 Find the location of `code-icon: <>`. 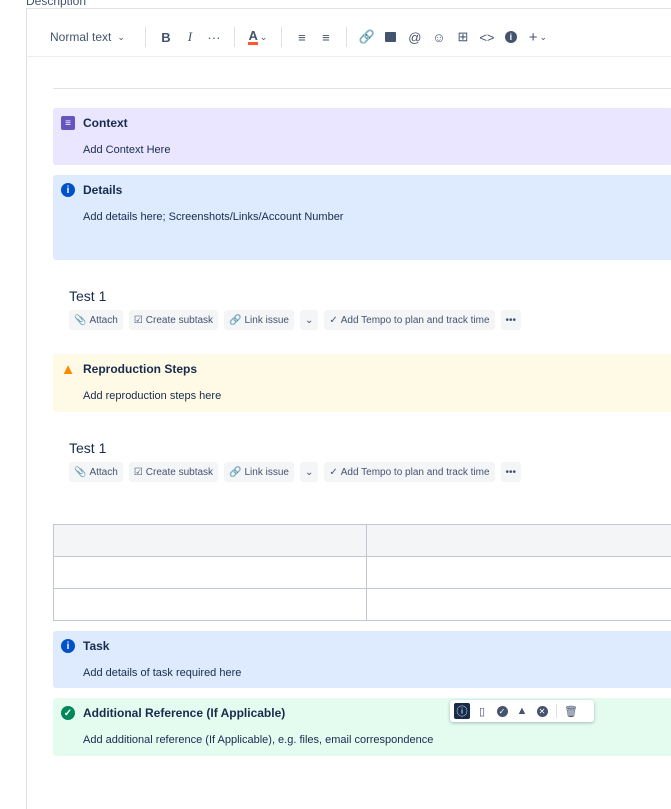

code-icon: <> is located at coordinates (486, 37).